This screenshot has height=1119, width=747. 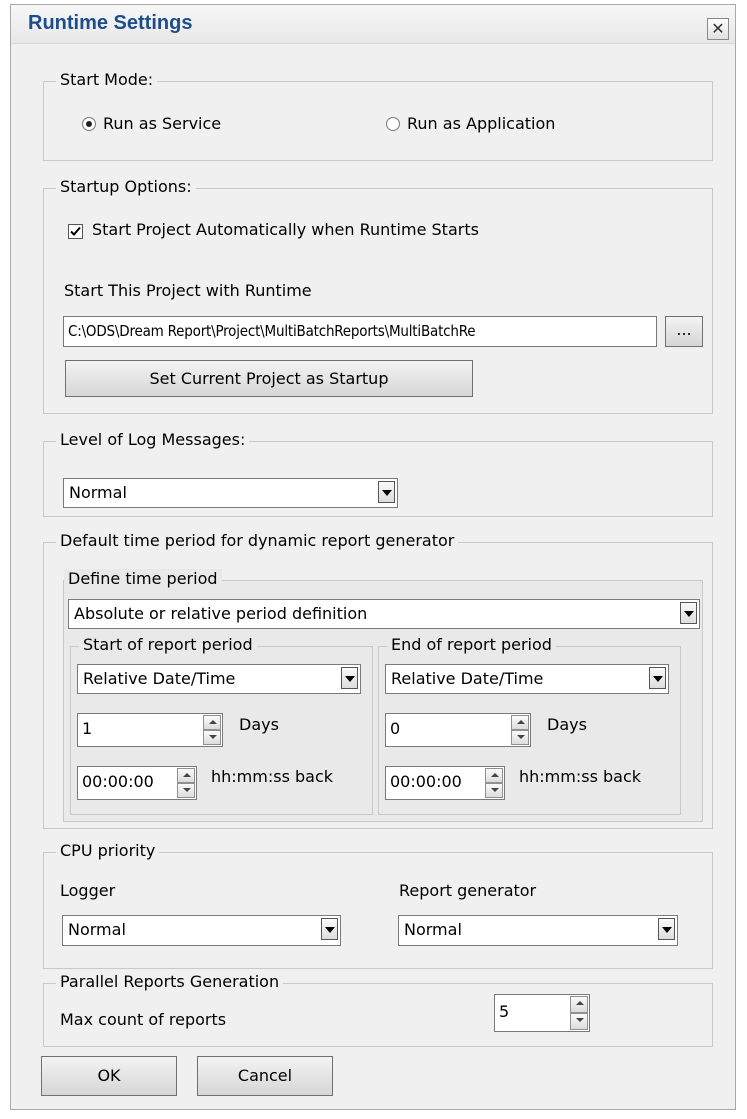 What do you see at coordinates (393, 124) in the screenshot?
I see `run-as-application-radio` at bounding box center [393, 124].